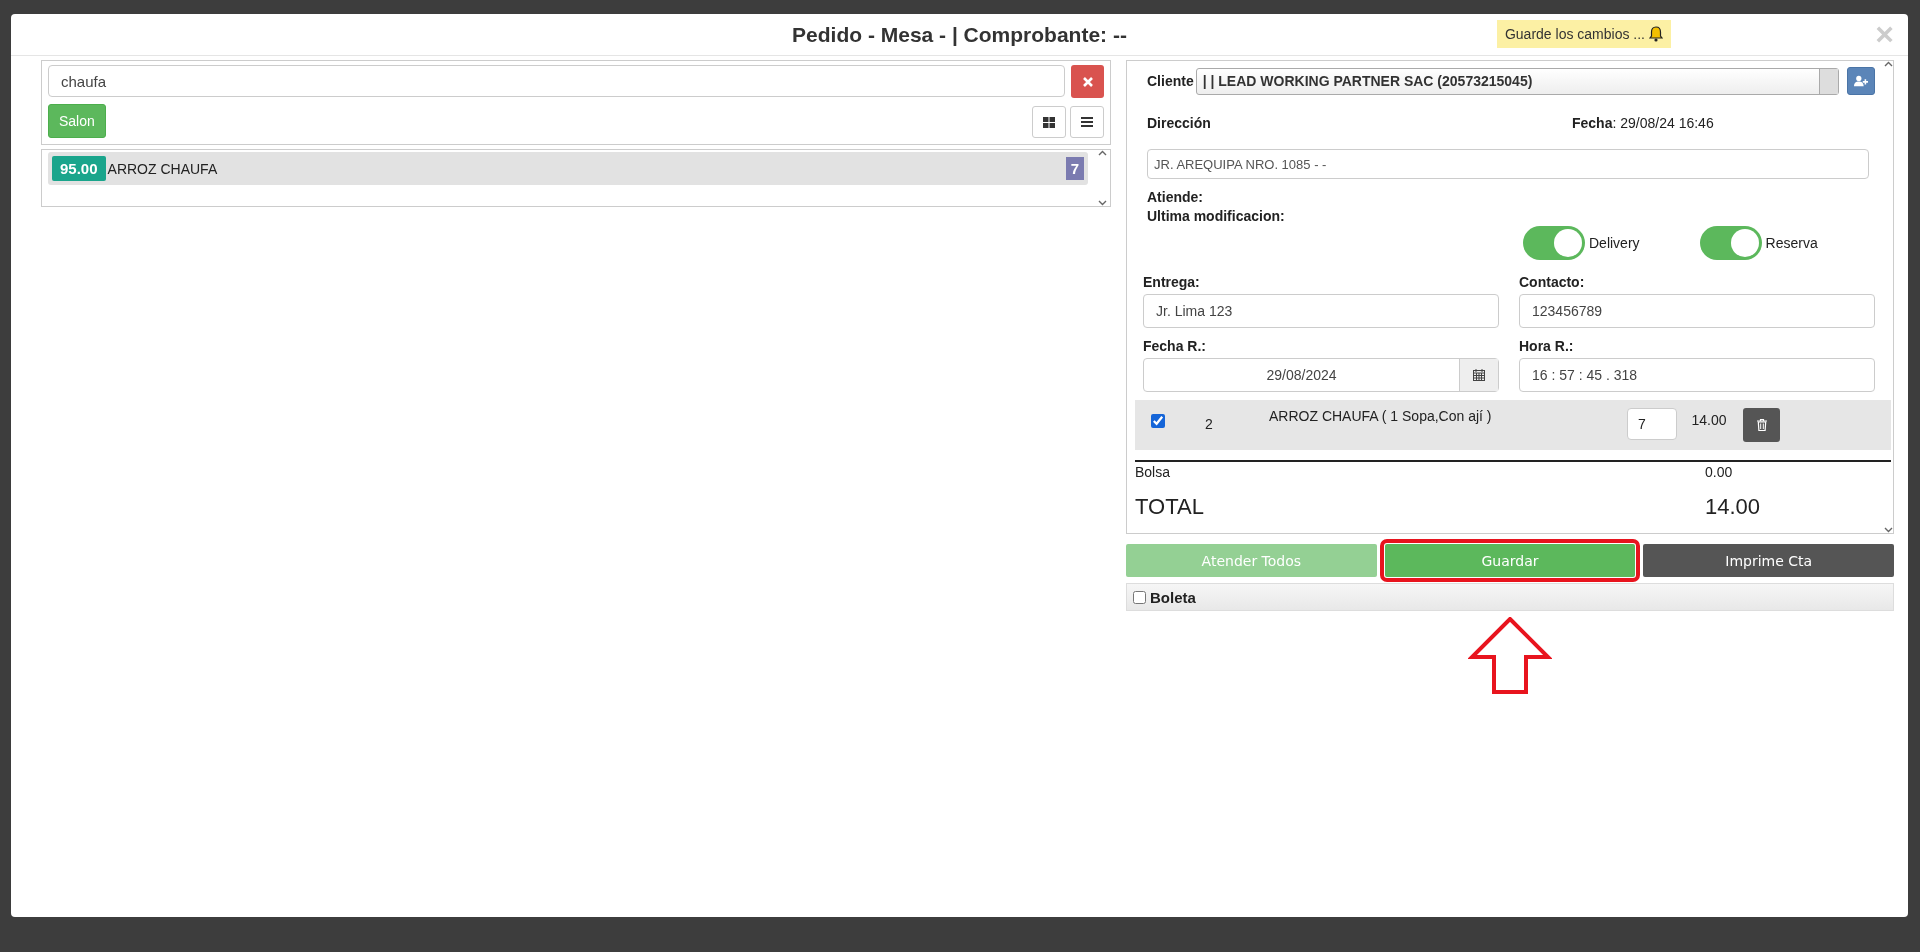 The image size is (1920, 952). I want to click on bolsa-amount: 0.00, so click(1719, 472).